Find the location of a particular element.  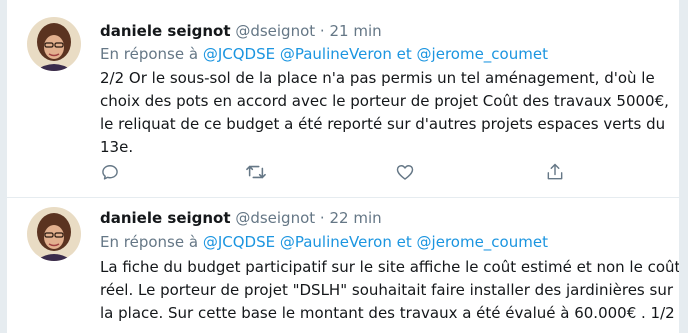

timestamp: 22 min is located at coordinates (355, 218).